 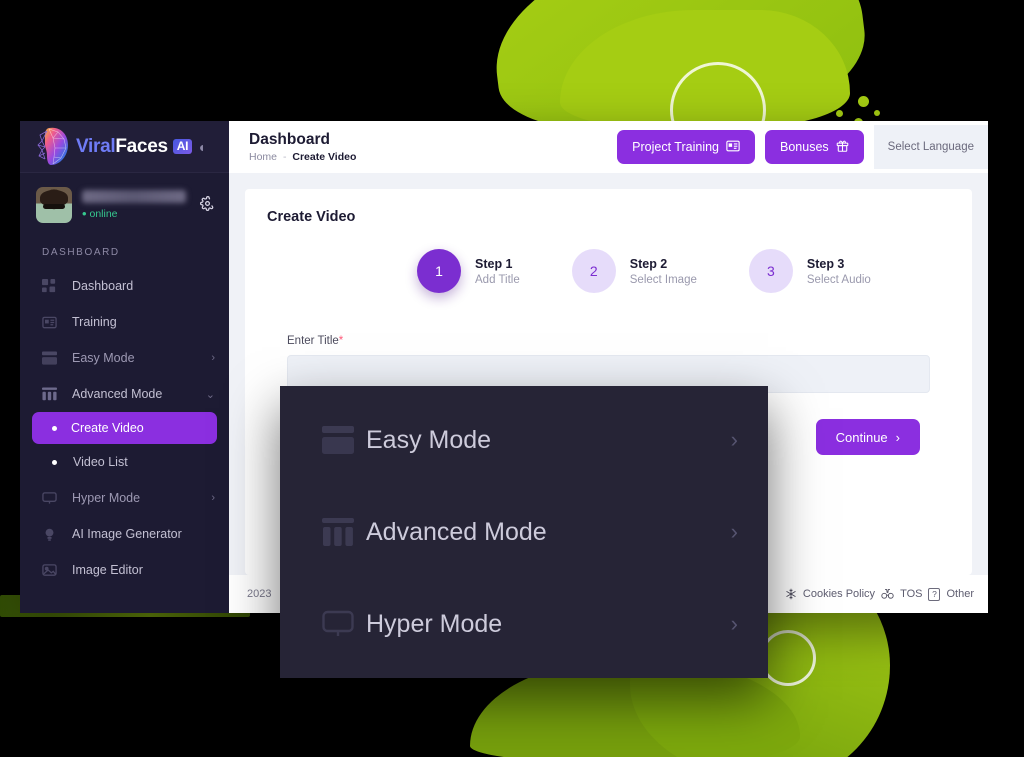 I want to click on step-2: 2 Step 2 Select Image, so click(x=634, y=271).